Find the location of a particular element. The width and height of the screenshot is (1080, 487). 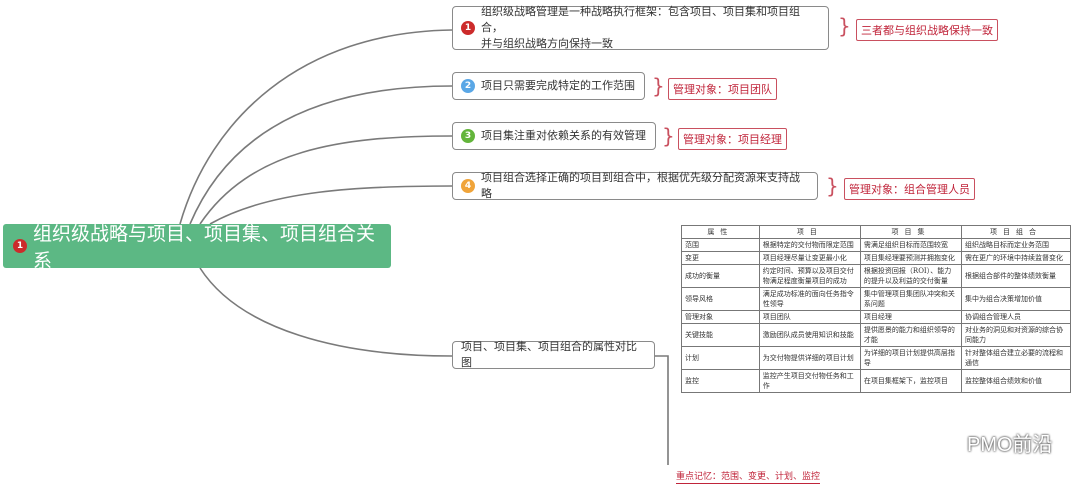

table-cell: 项目经理尽量让变更最小化 is located at coordinates (809, 258).